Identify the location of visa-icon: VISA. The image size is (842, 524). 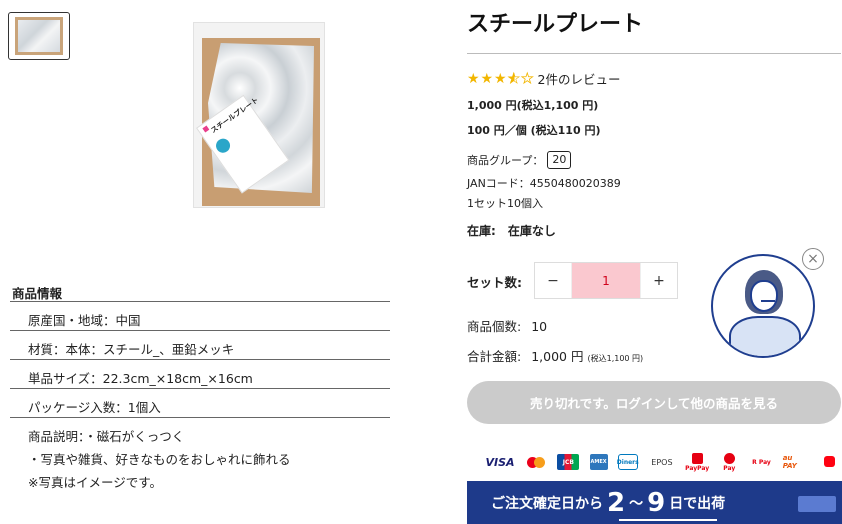
(500, 462).